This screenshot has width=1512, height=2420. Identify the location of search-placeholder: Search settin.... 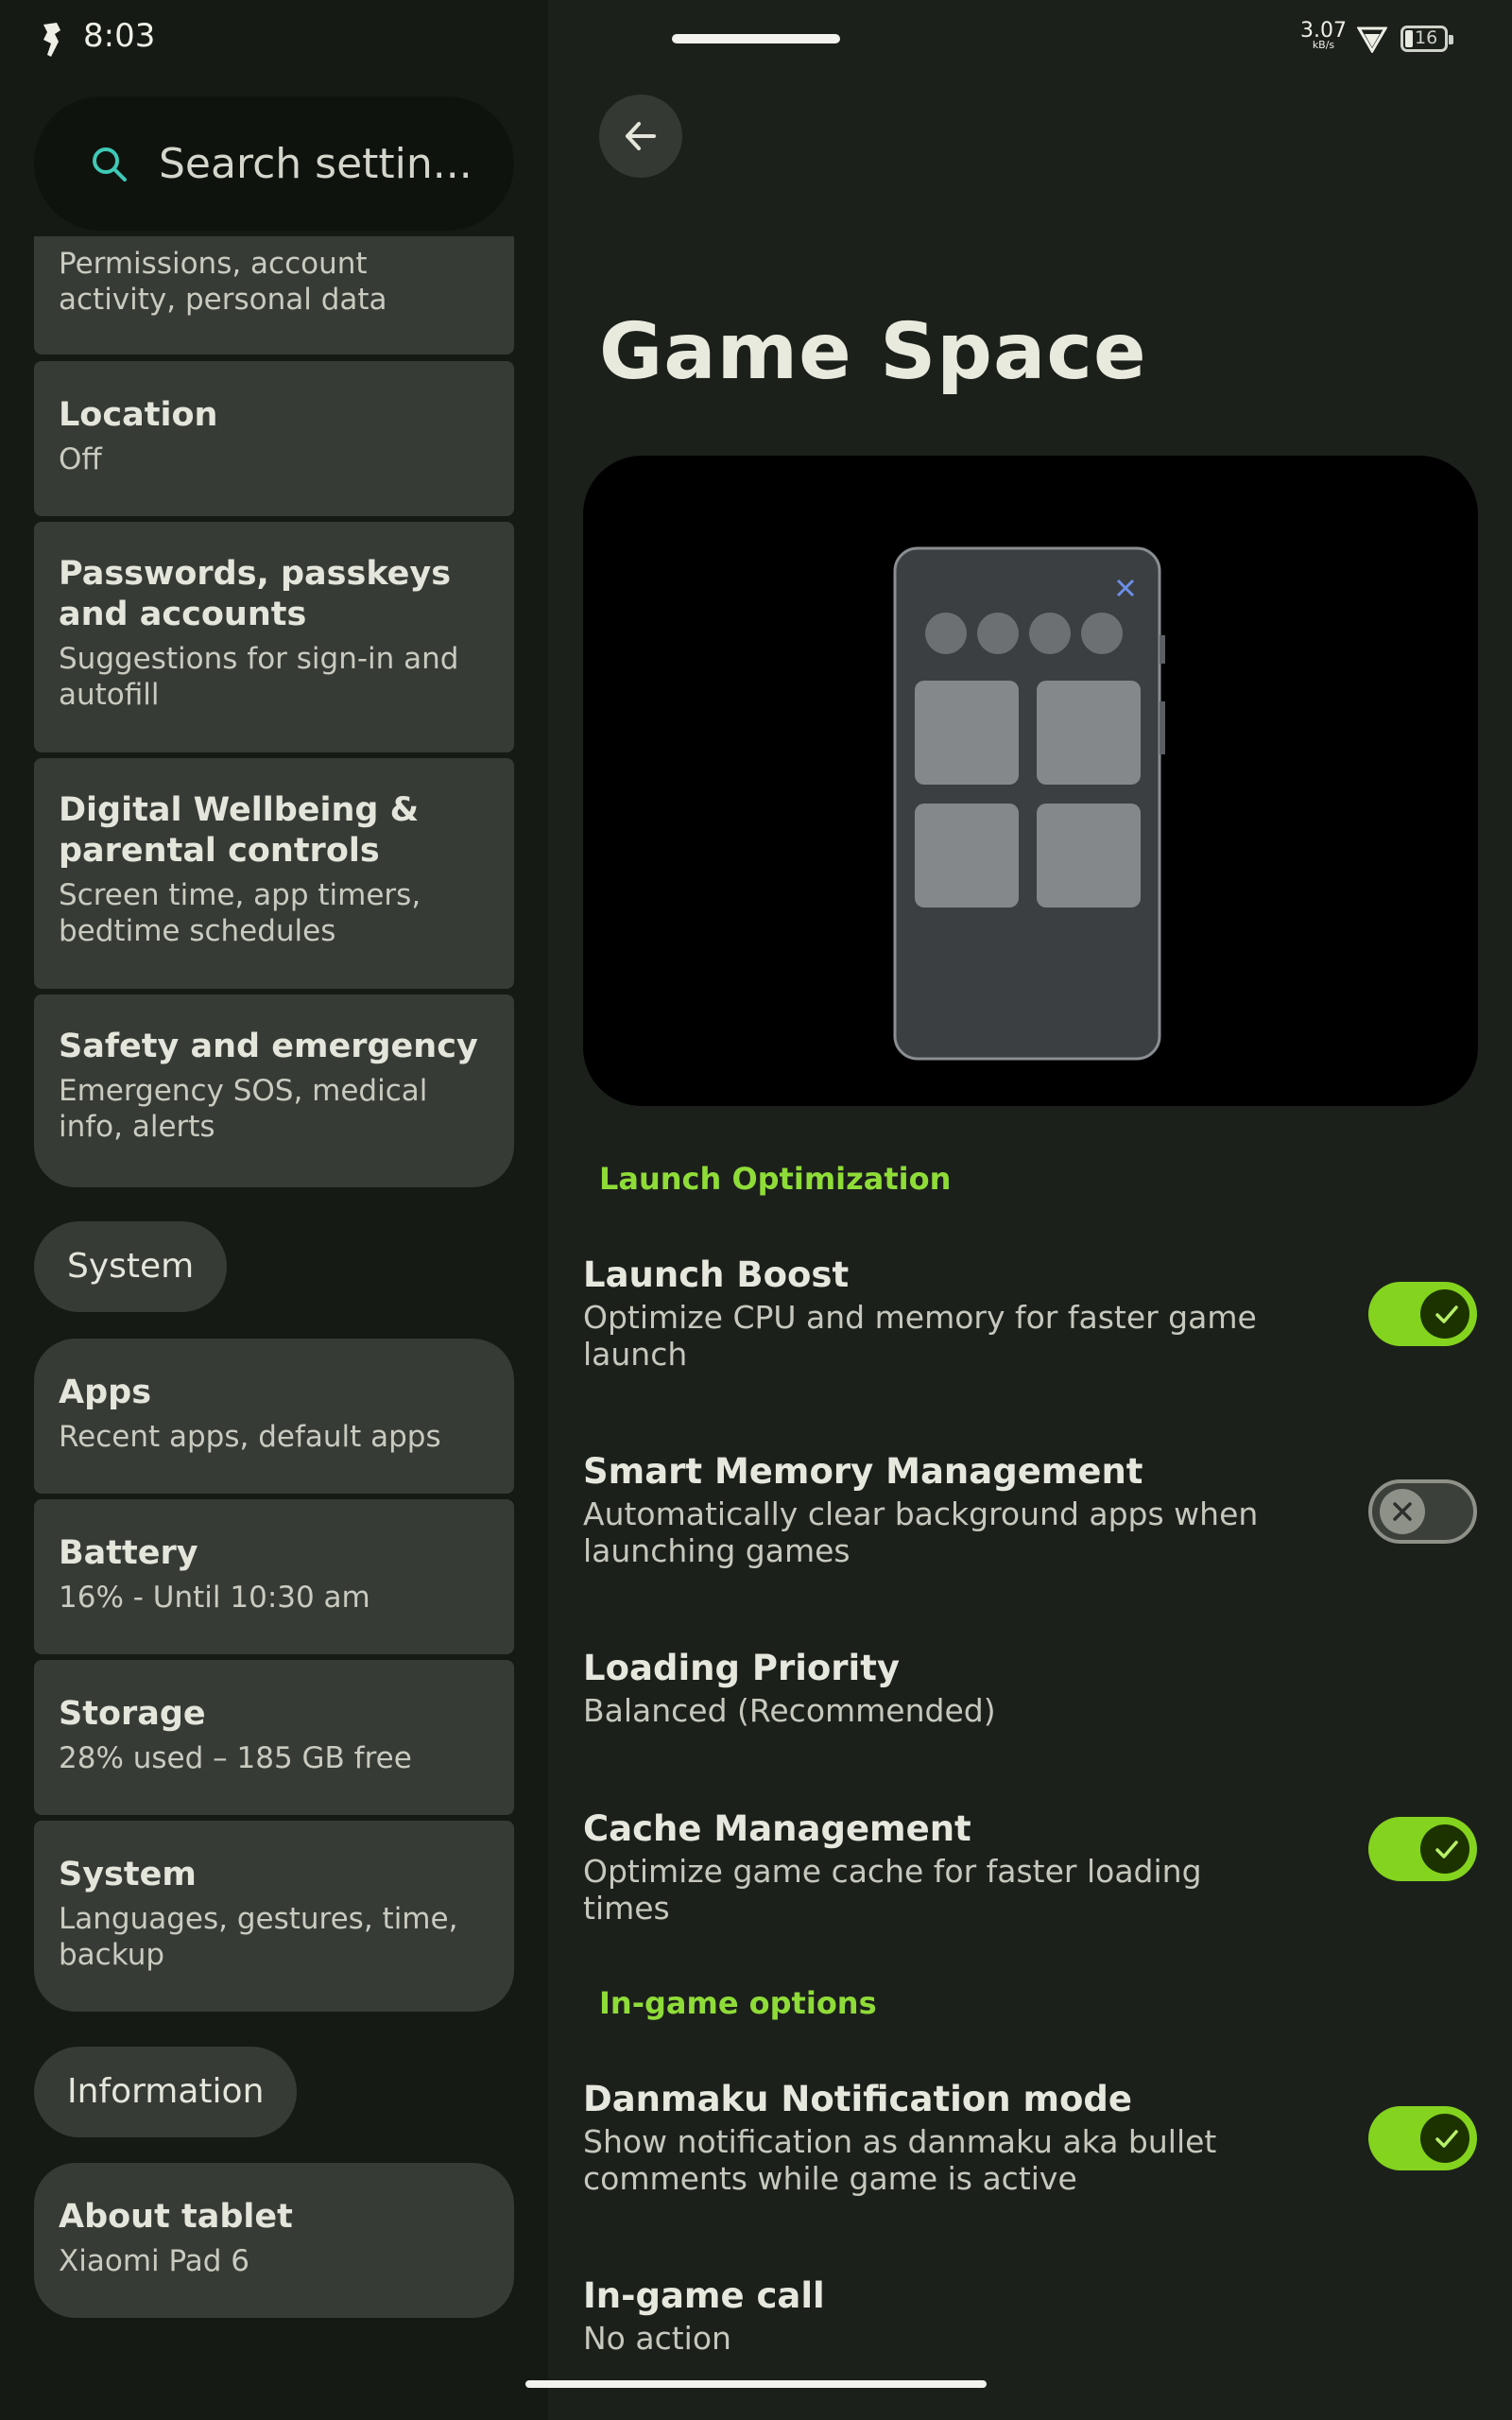
(315, 164).